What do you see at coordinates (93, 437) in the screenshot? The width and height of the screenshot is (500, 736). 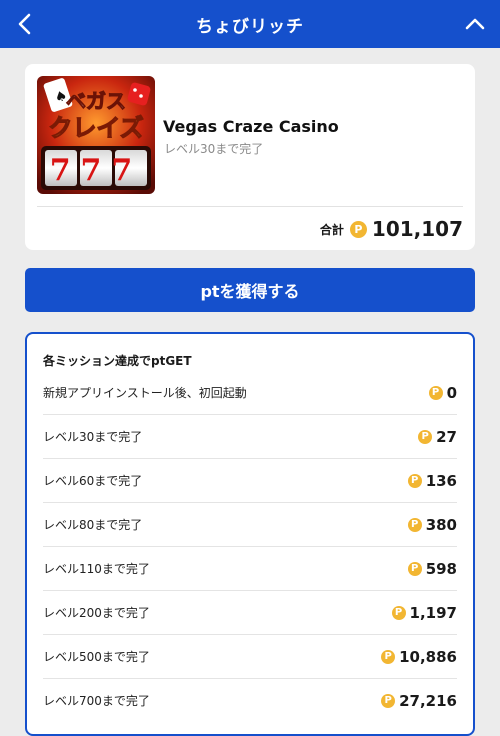 I see `mission-label: レベル30まで完了` at bounding box center [93, 437].